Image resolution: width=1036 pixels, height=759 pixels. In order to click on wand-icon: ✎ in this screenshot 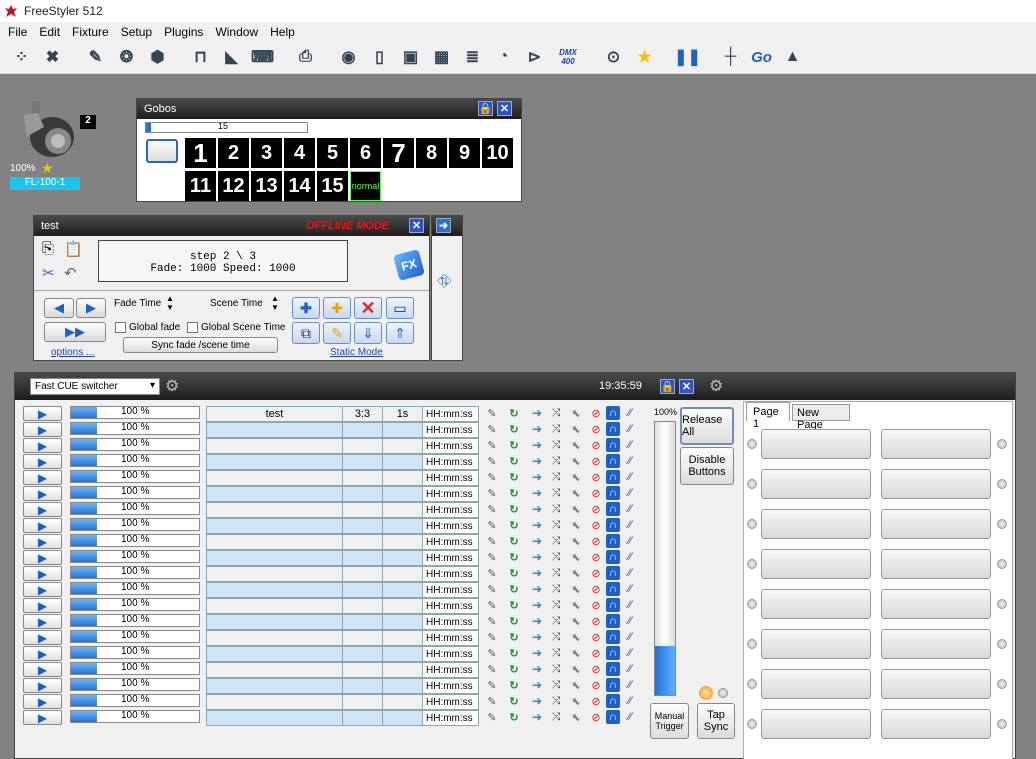, I will do `click(95, 57)`.